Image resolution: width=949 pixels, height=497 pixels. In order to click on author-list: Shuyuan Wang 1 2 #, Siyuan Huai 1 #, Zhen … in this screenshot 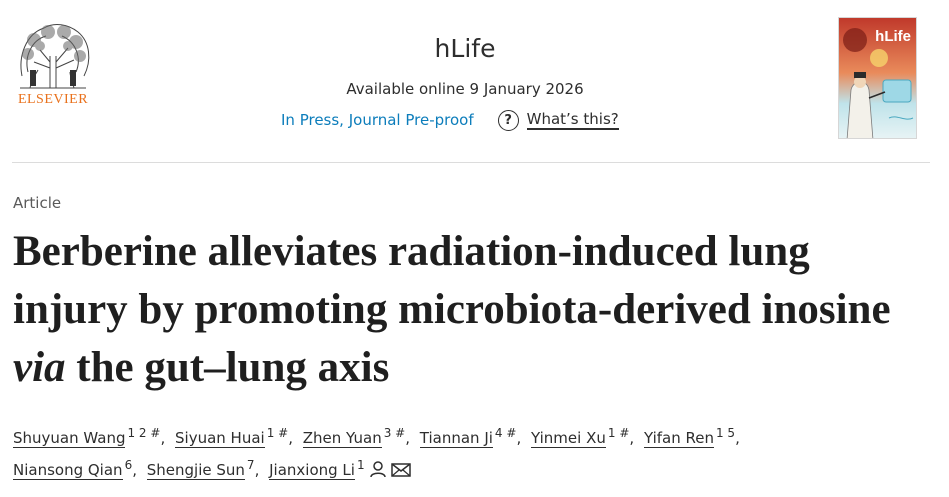, I will do `click(376, 453)`.